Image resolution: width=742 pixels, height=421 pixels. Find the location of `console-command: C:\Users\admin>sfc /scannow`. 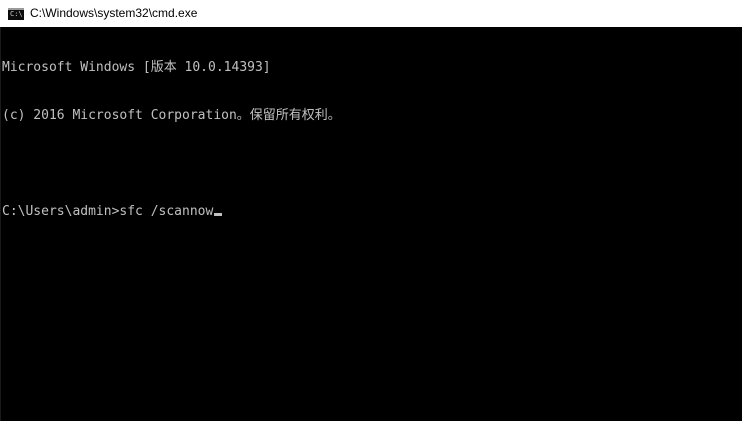

console-command: C:\Users\admin>sfc /scannow is located at coordinates (108, 211).